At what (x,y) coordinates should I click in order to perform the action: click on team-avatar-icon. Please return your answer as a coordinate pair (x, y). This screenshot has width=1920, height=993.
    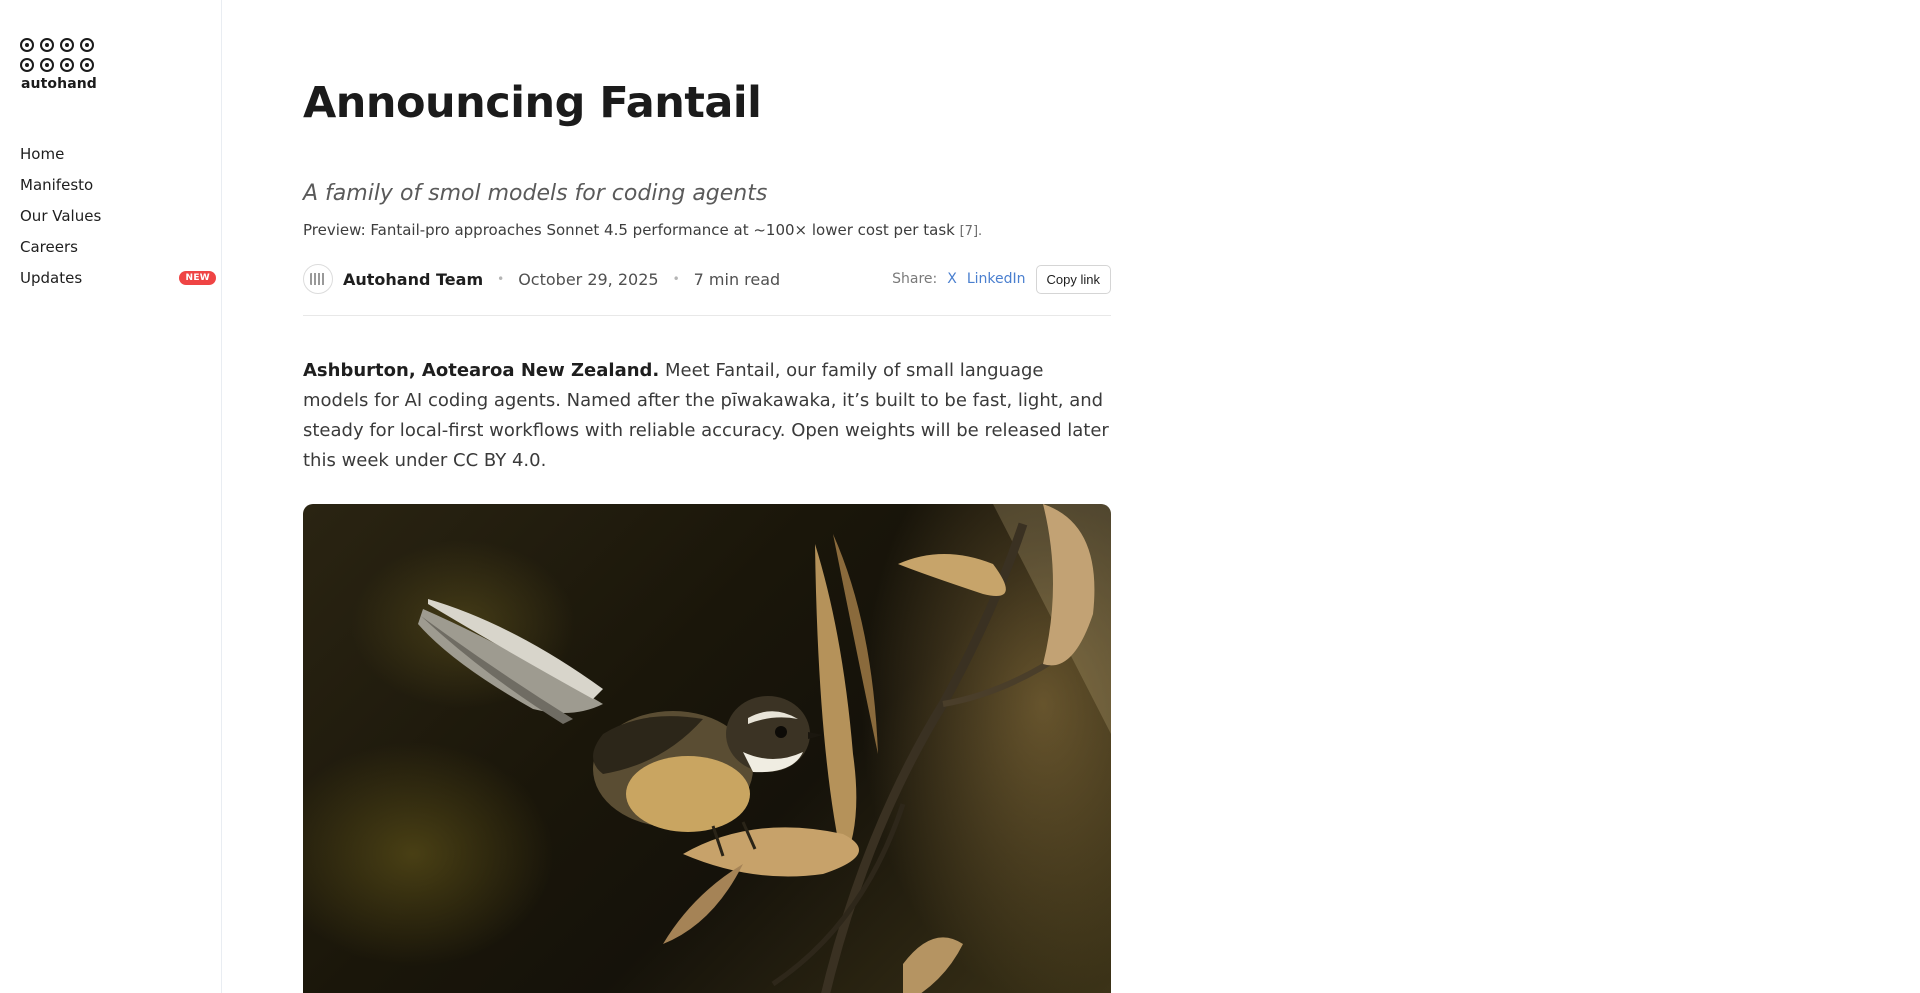
    Looking at the image, I should click on (318, 279).